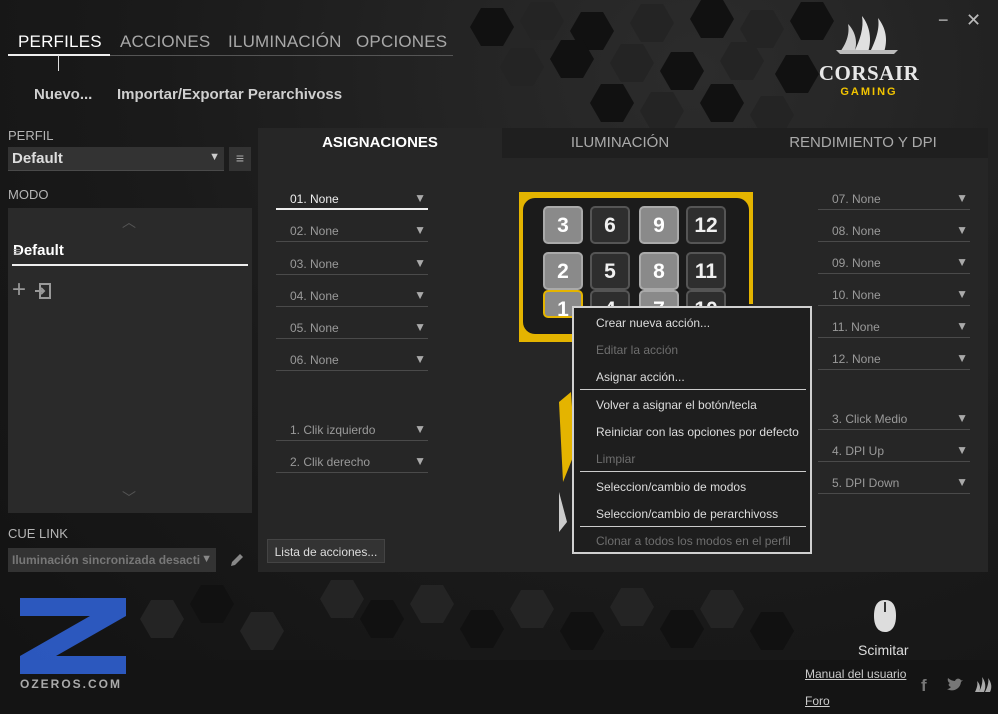 Image resolution: width=998 pixels, height=714 pixels. Describe the element at coordinates (563, 225) in the screenshot. I see `keypad-key: 3` at that location.